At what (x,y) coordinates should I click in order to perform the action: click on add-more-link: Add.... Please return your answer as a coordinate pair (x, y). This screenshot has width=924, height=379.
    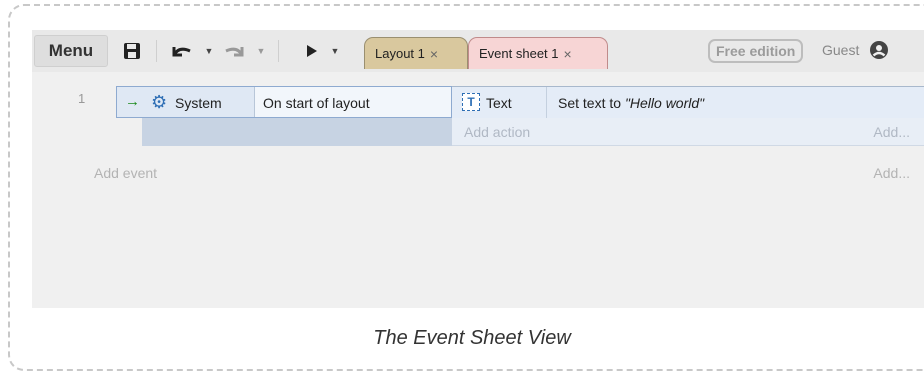
    Looking at the image, I should click on (891, 132).